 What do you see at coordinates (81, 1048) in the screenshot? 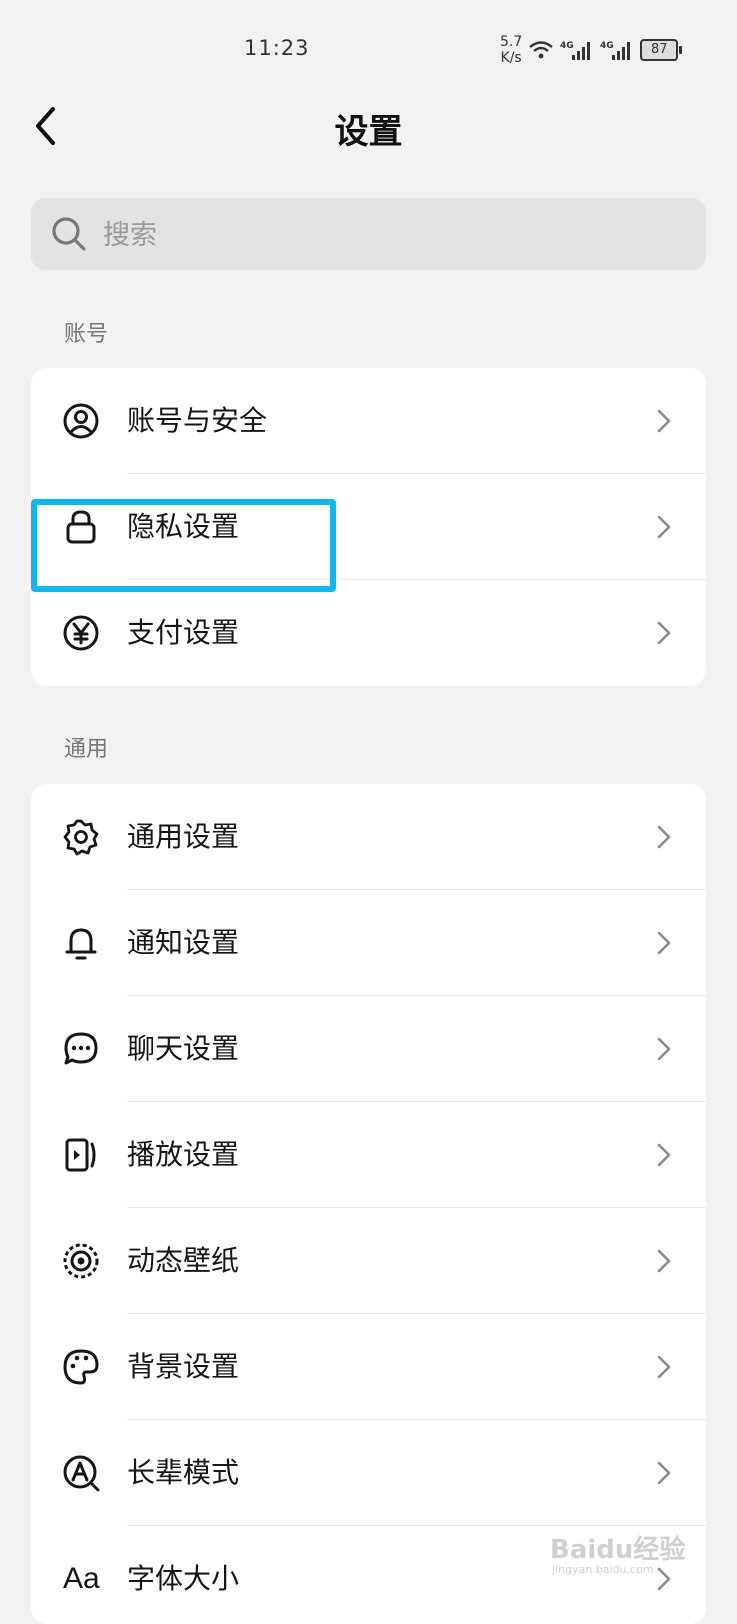
I see `chat-bubble-icon` at bounding box center [81, 1048].